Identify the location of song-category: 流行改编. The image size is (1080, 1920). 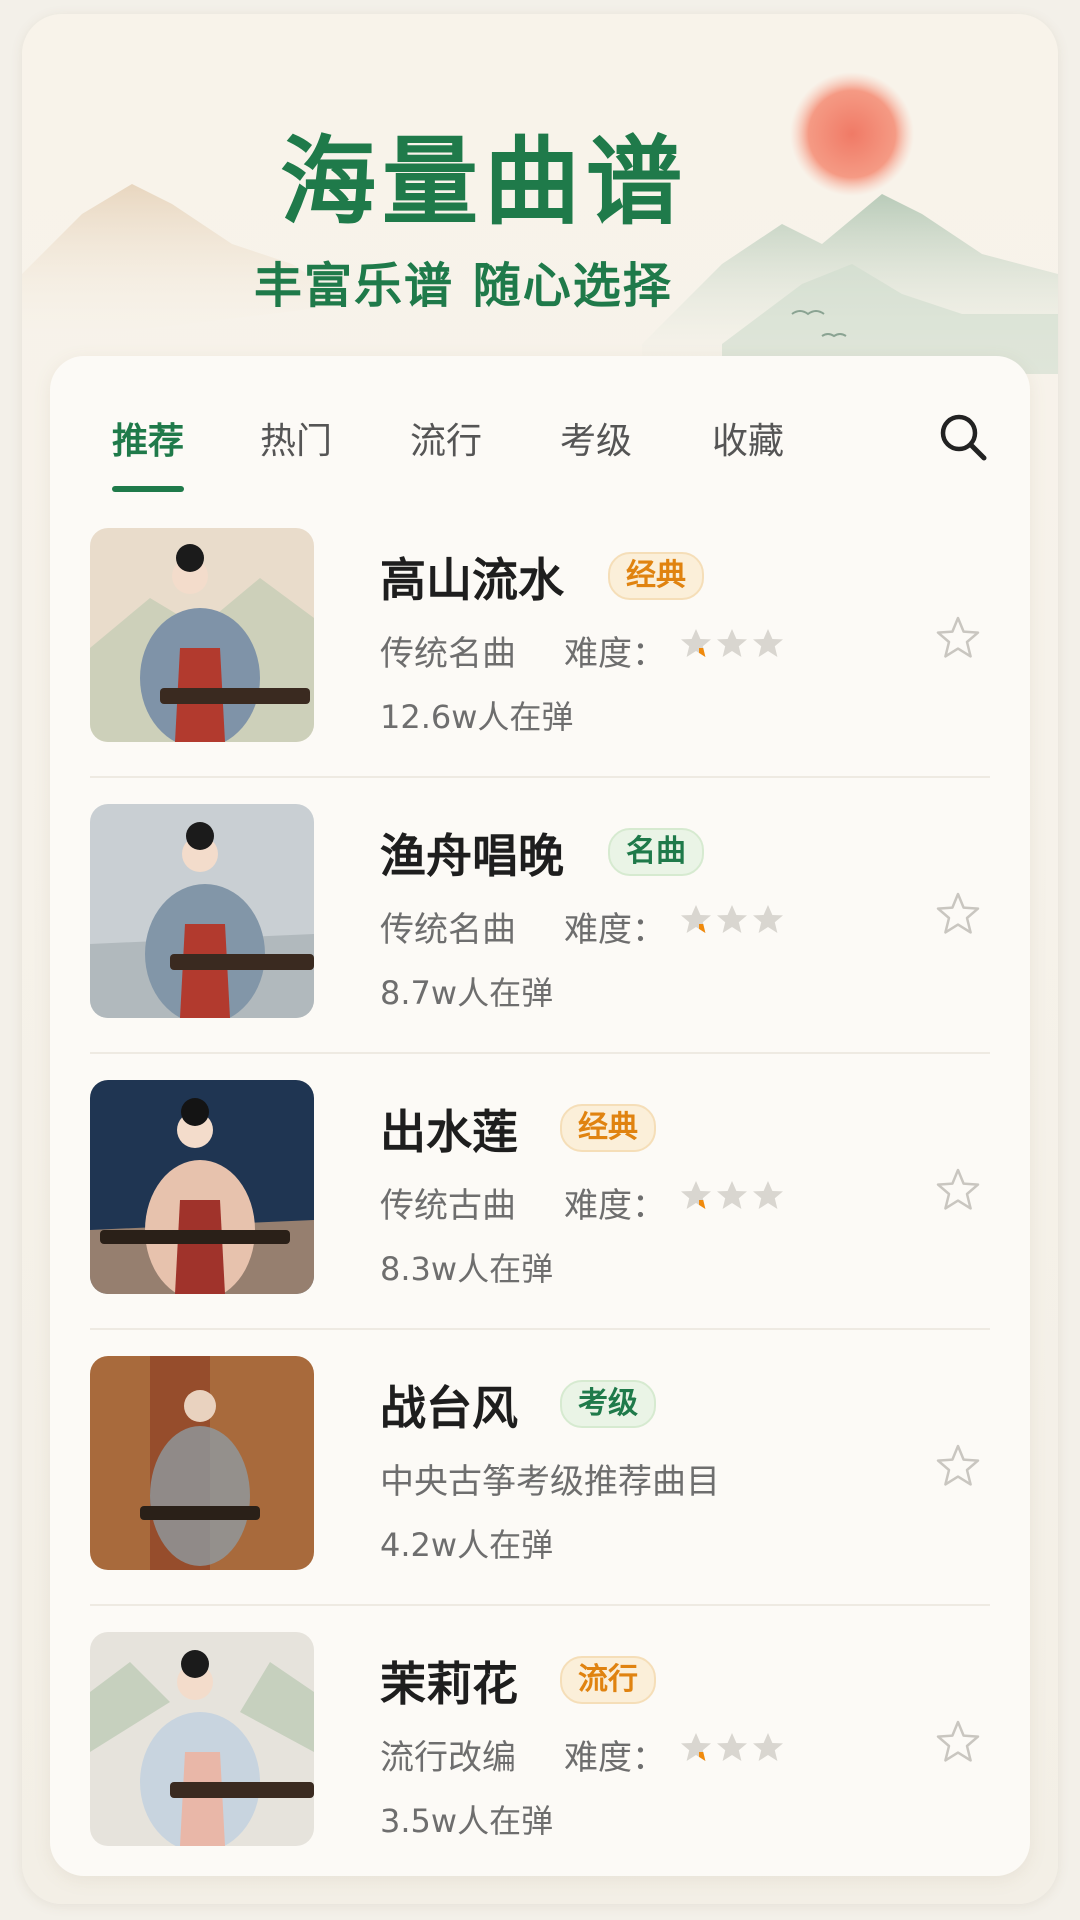
(448, 1758).